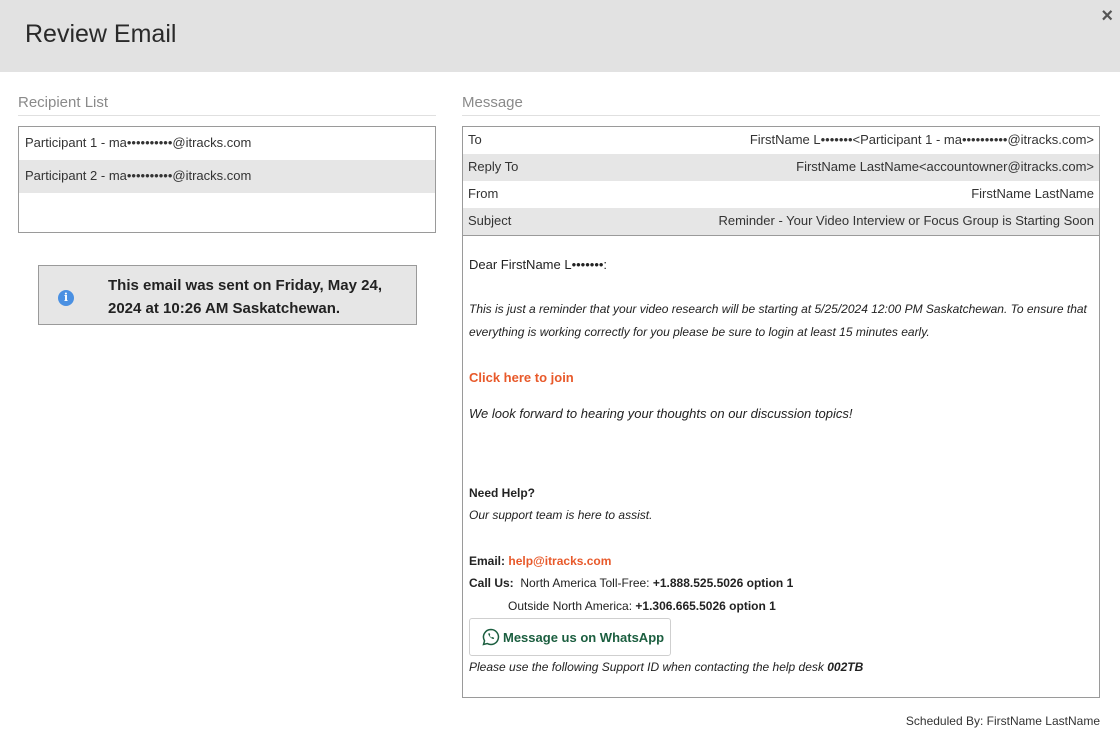  What do you see at coordinates (227, 176) in the screenshot?
I see `recipient-item: Participant 2 - ma••••••••••@itracks.com` at bounding box center [227, 176].